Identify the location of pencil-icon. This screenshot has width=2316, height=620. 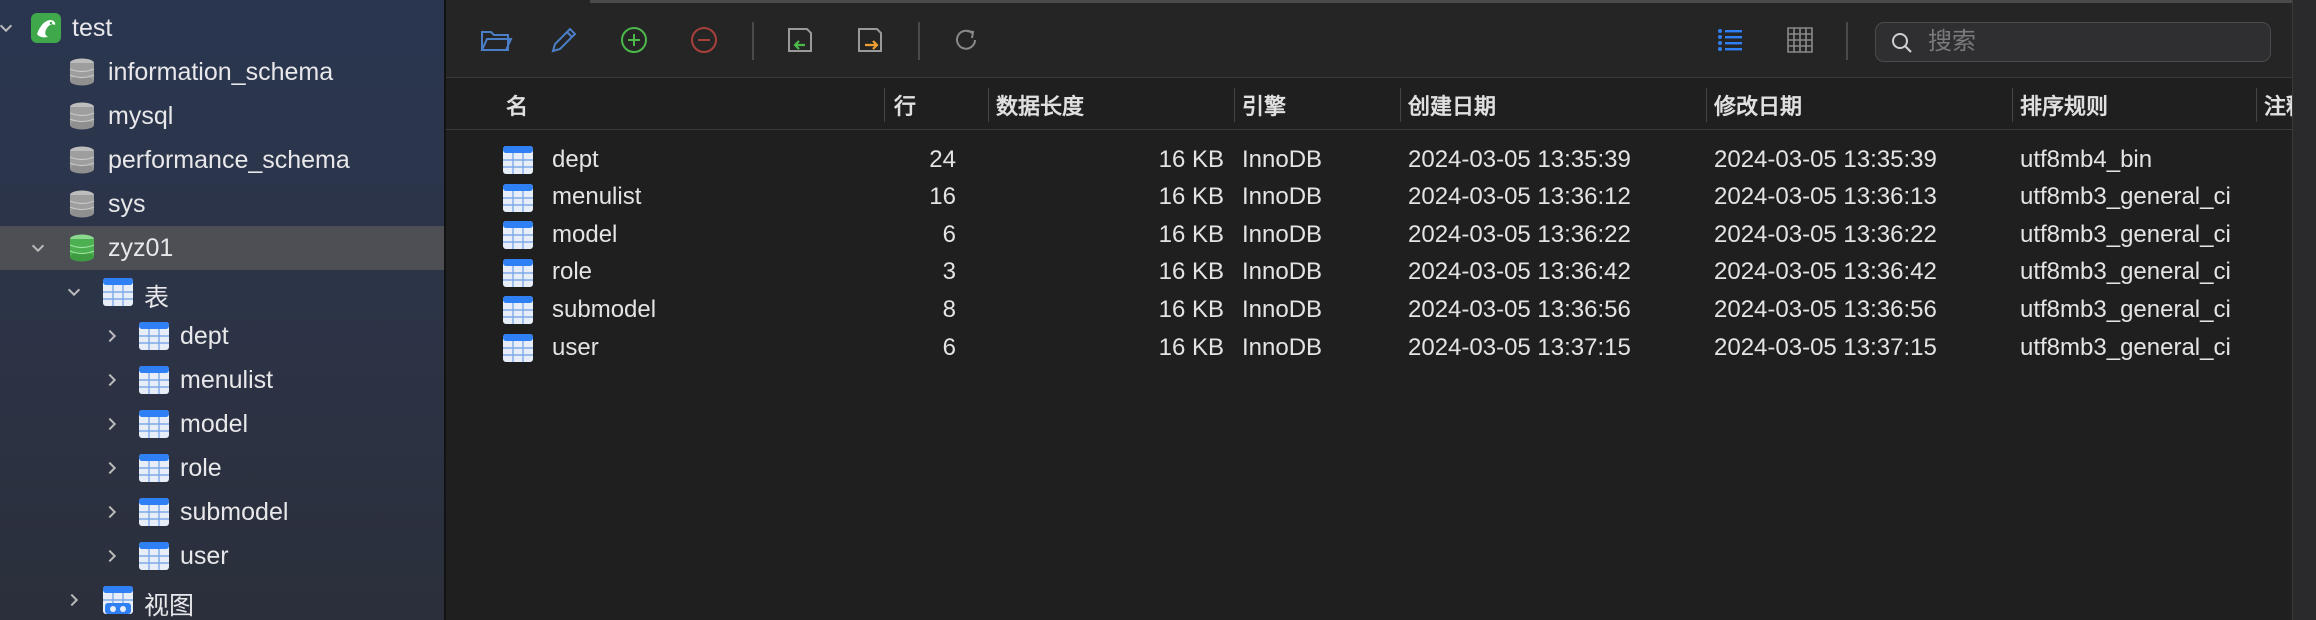
(564, 40).